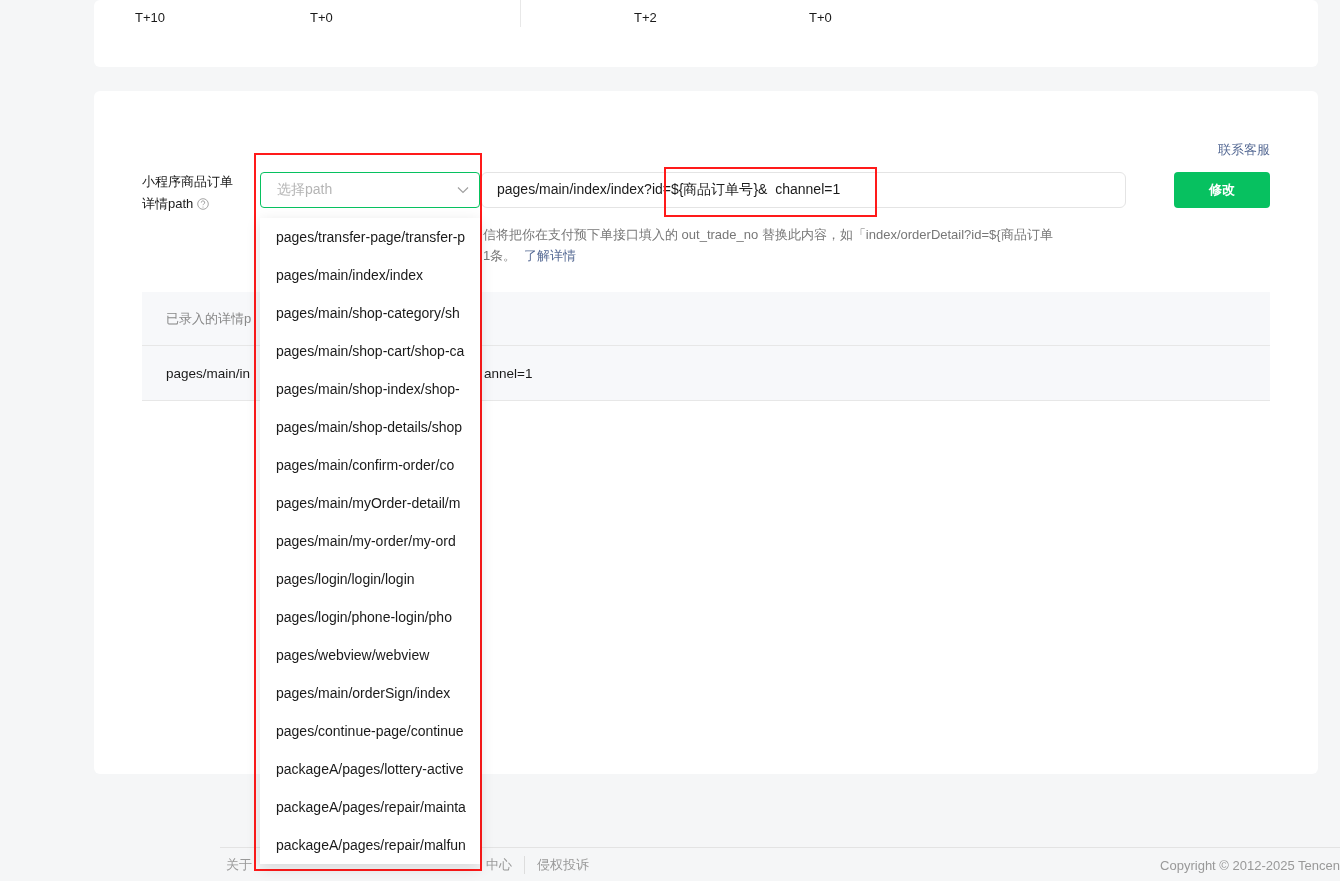 This screenshot has height=881, width=1340. I want to click on dropdown-option: packageA/pages/repair/mainta, so click(370, 807).